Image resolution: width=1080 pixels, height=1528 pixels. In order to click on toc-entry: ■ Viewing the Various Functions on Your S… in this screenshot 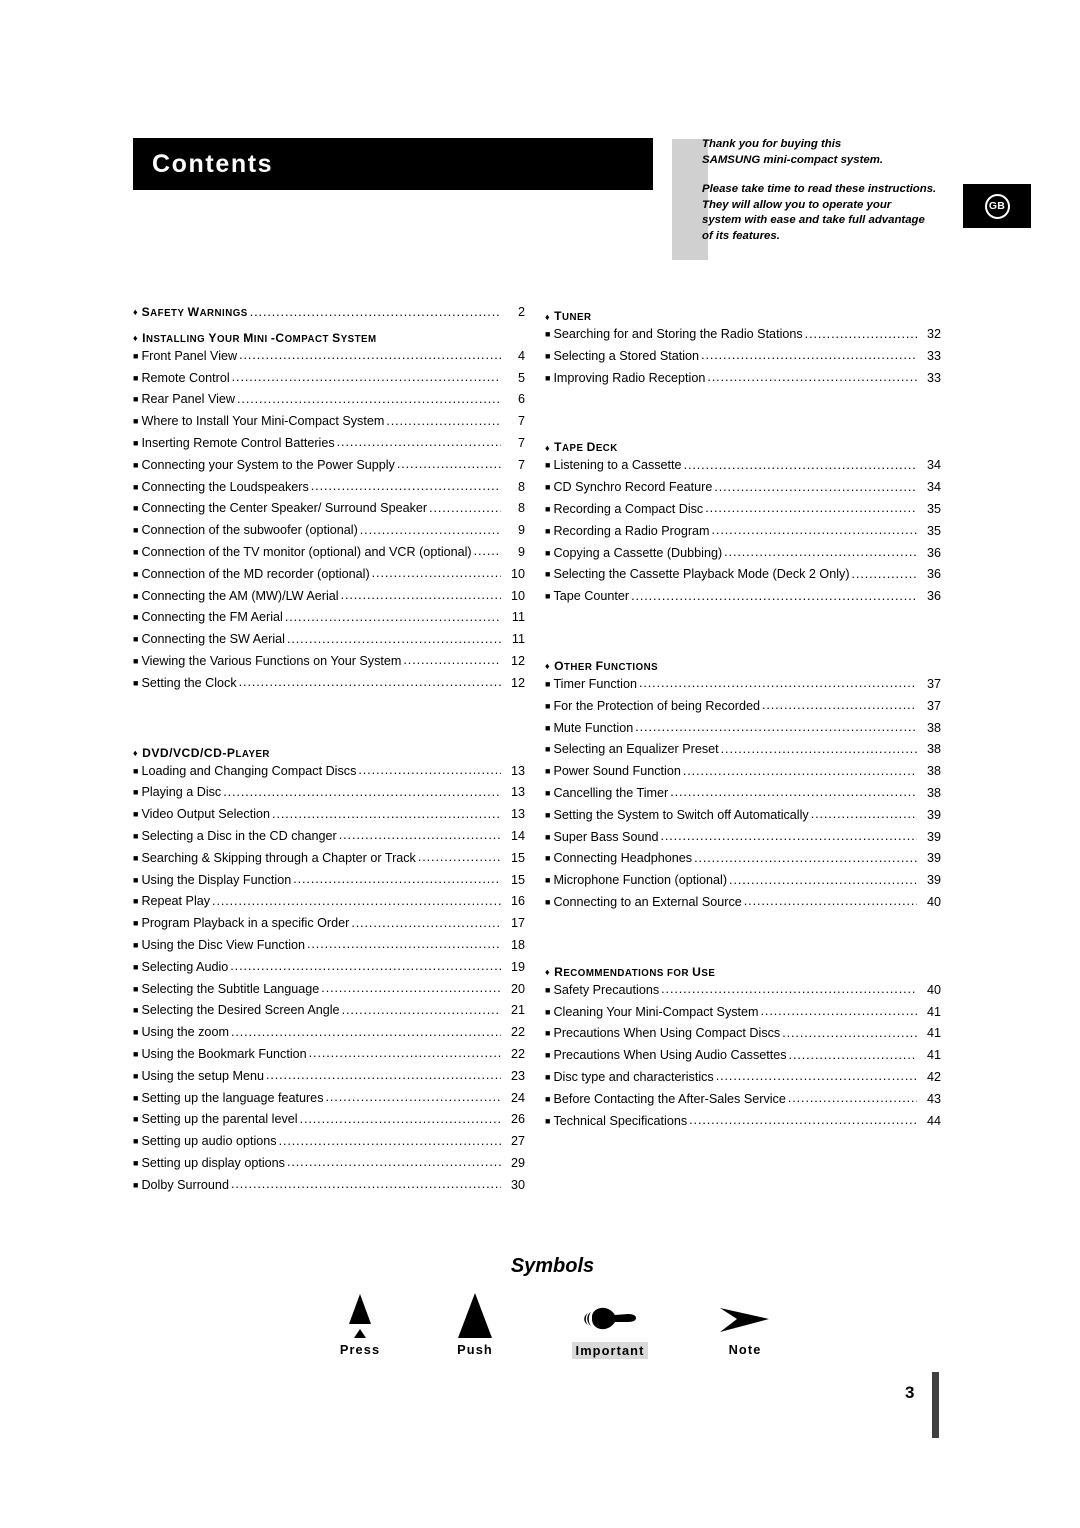, I will do `click(329, 665)`.